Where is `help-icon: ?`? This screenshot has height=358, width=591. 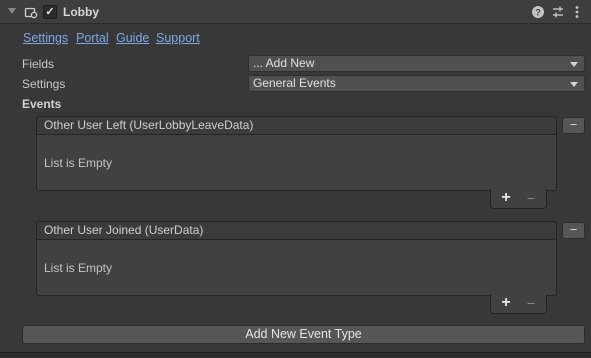 help-icon: ? is located at coordinates (538, 12).